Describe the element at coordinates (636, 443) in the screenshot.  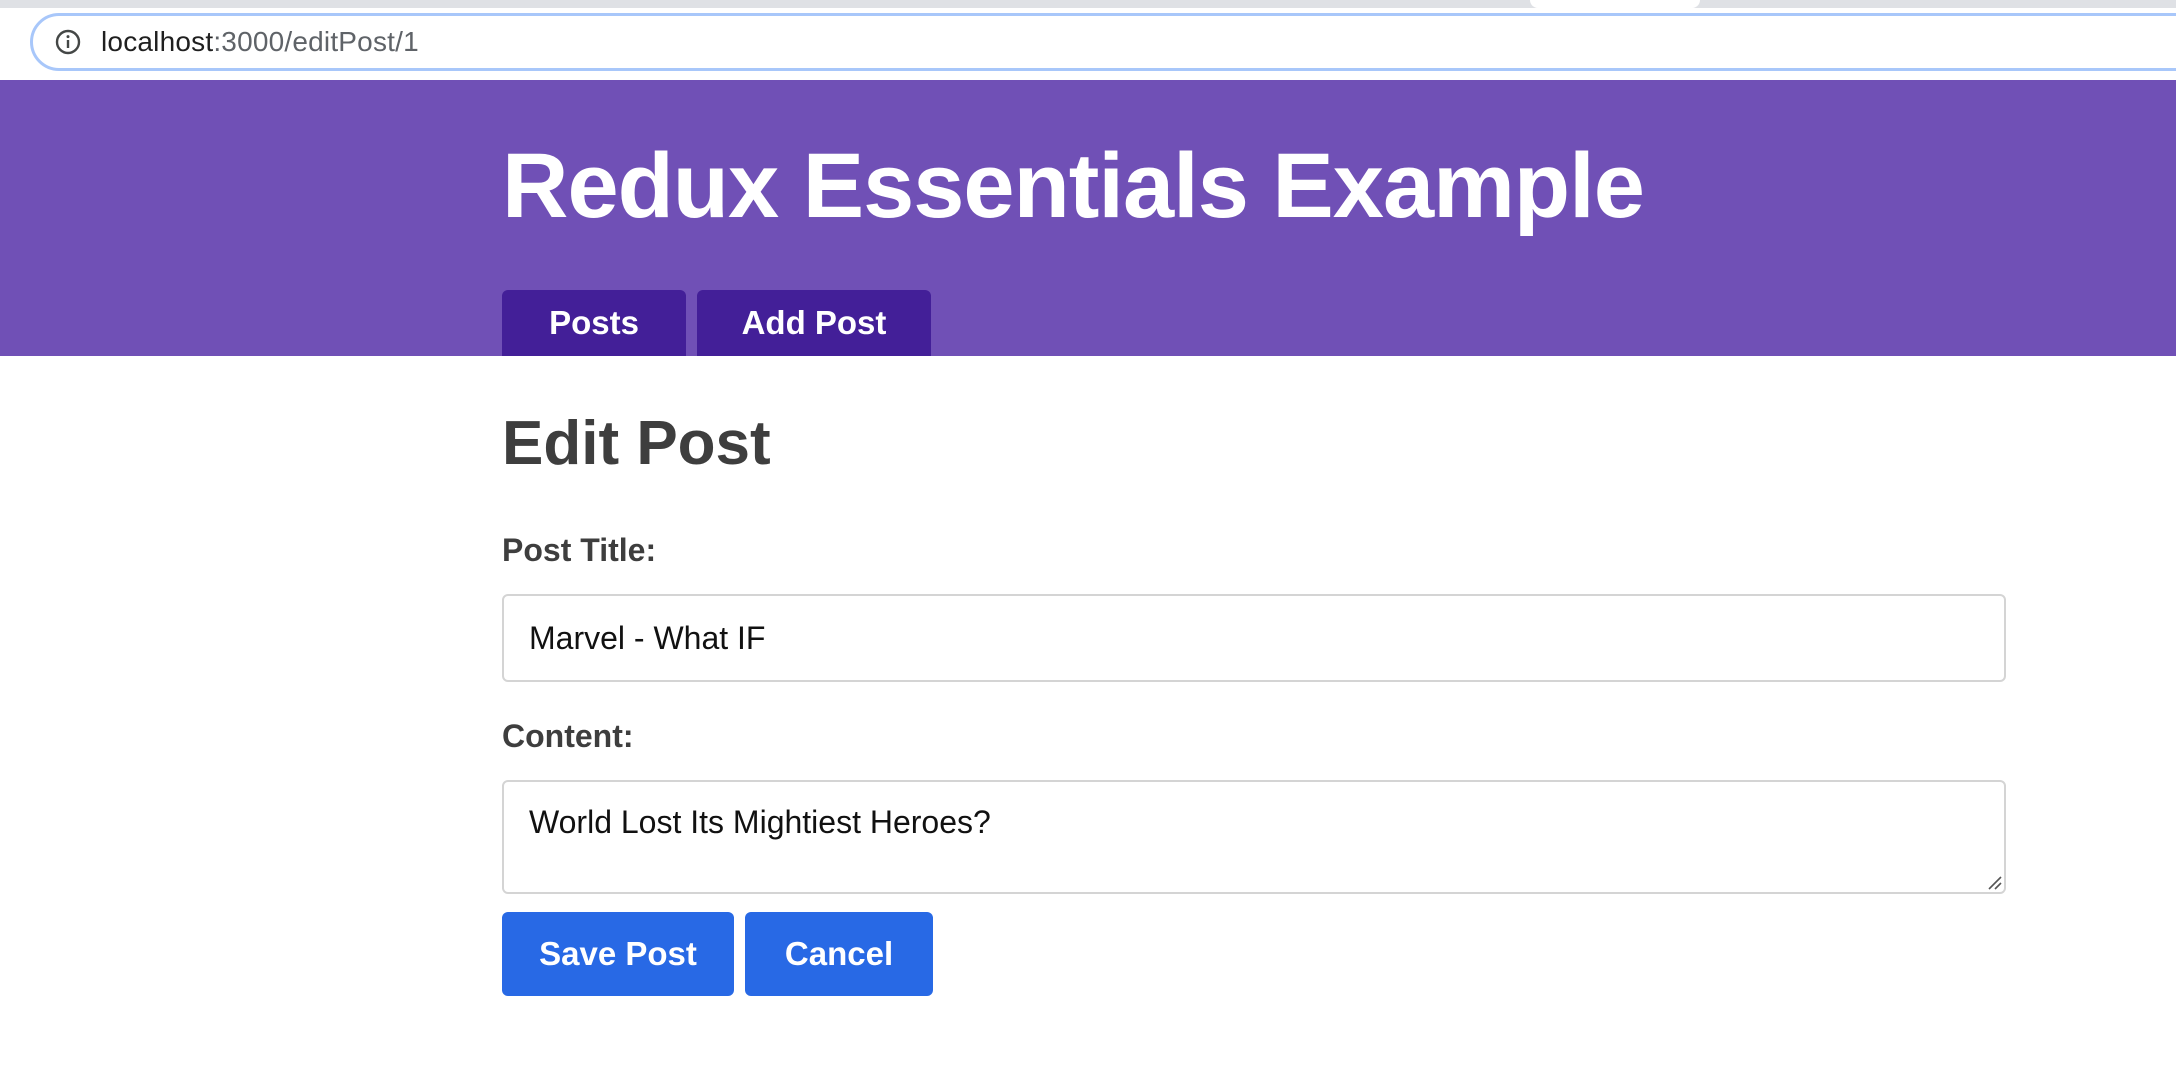
I see `page-title: Edit Post` at that location.